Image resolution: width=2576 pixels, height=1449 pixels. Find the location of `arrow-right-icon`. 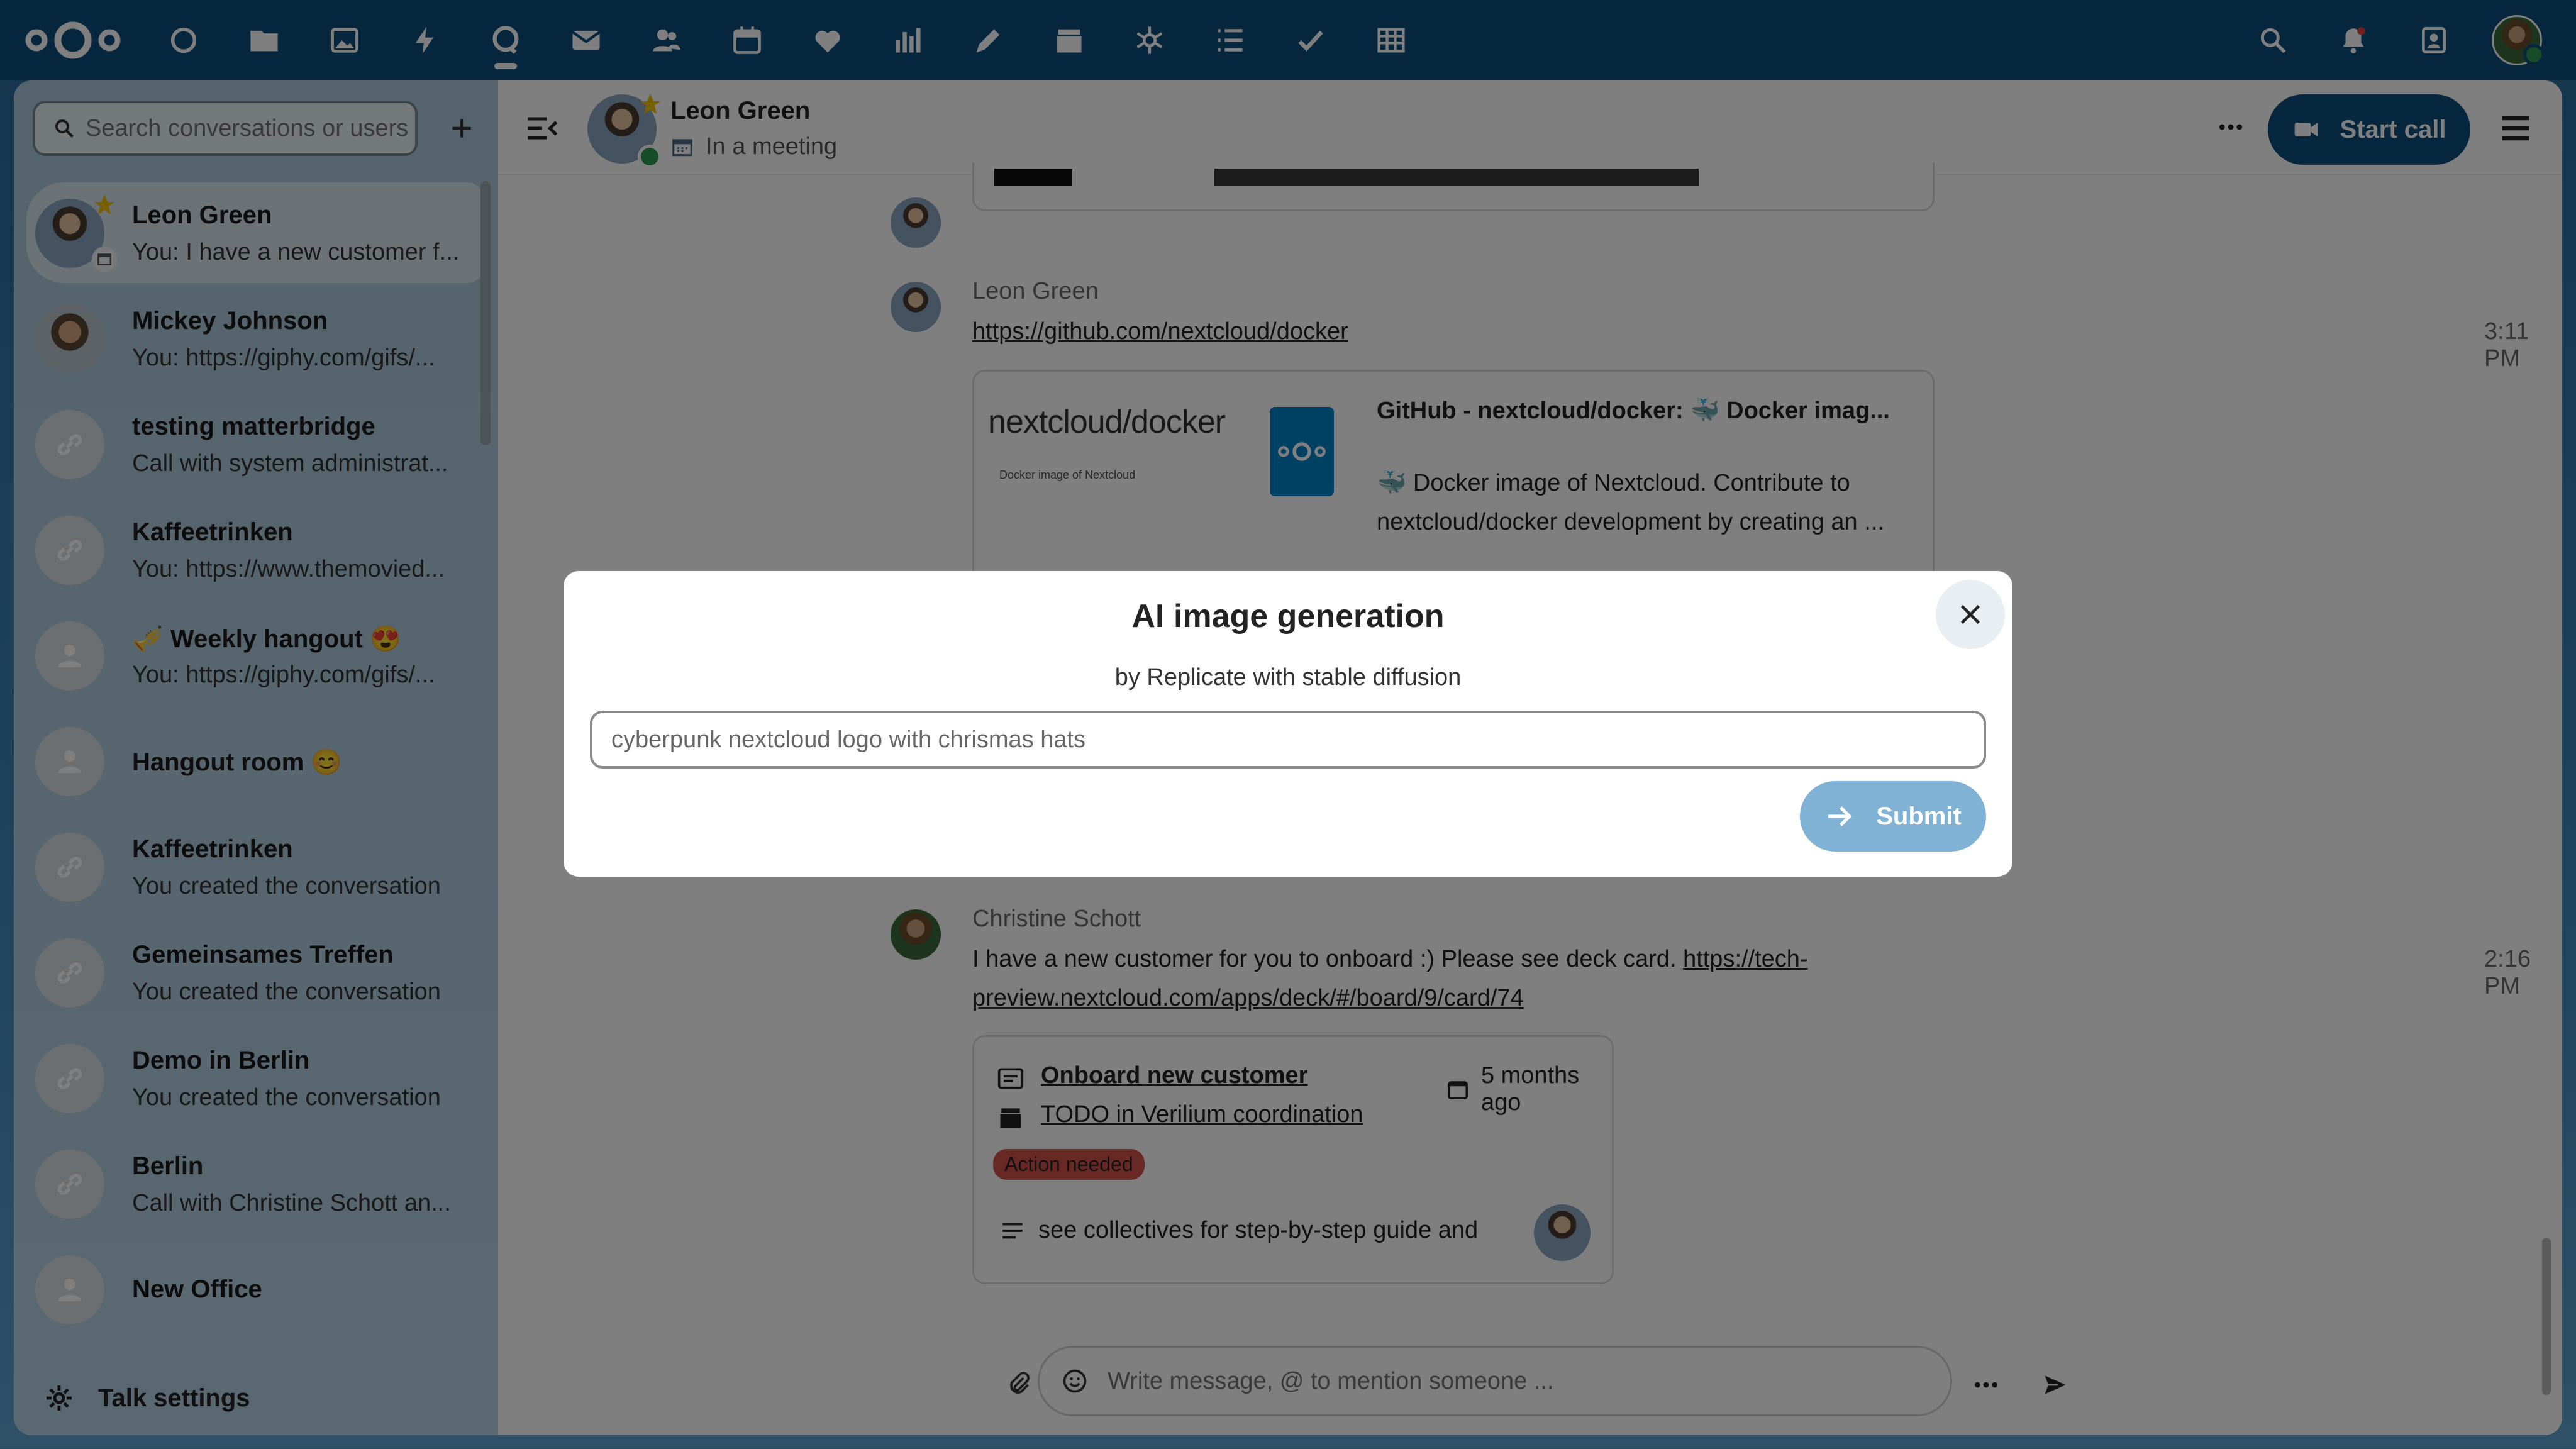

arrow-right-icon is located at coordinates (1840, 816).